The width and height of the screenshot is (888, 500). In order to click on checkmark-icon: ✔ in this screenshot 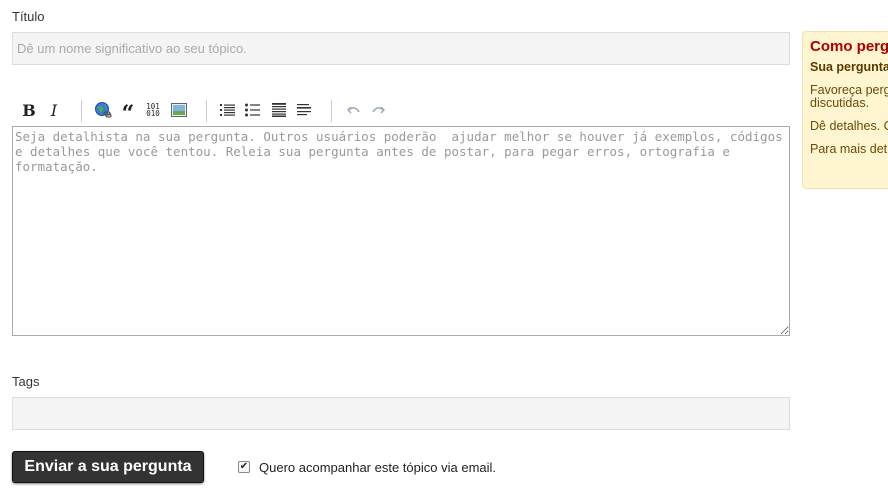, I will do `click(244, 466)`.